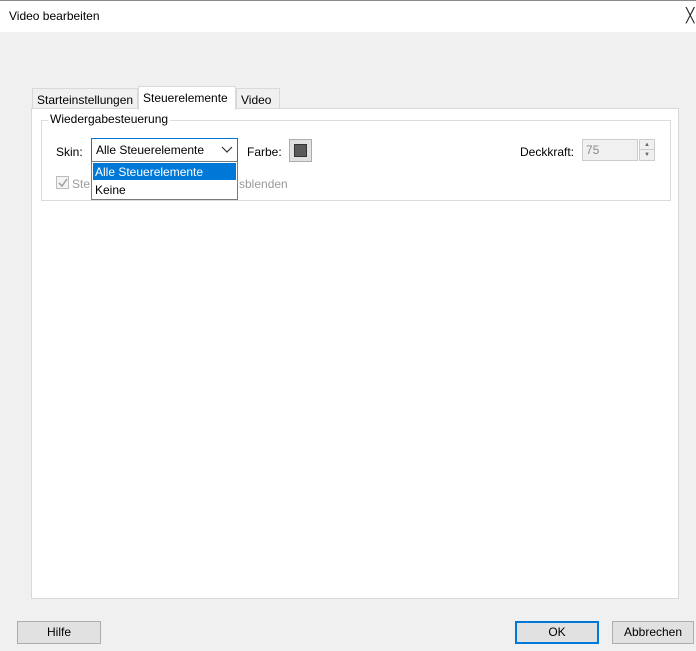  I want to click on skin-select: Alle Steuerelemente, so click(164, 150).